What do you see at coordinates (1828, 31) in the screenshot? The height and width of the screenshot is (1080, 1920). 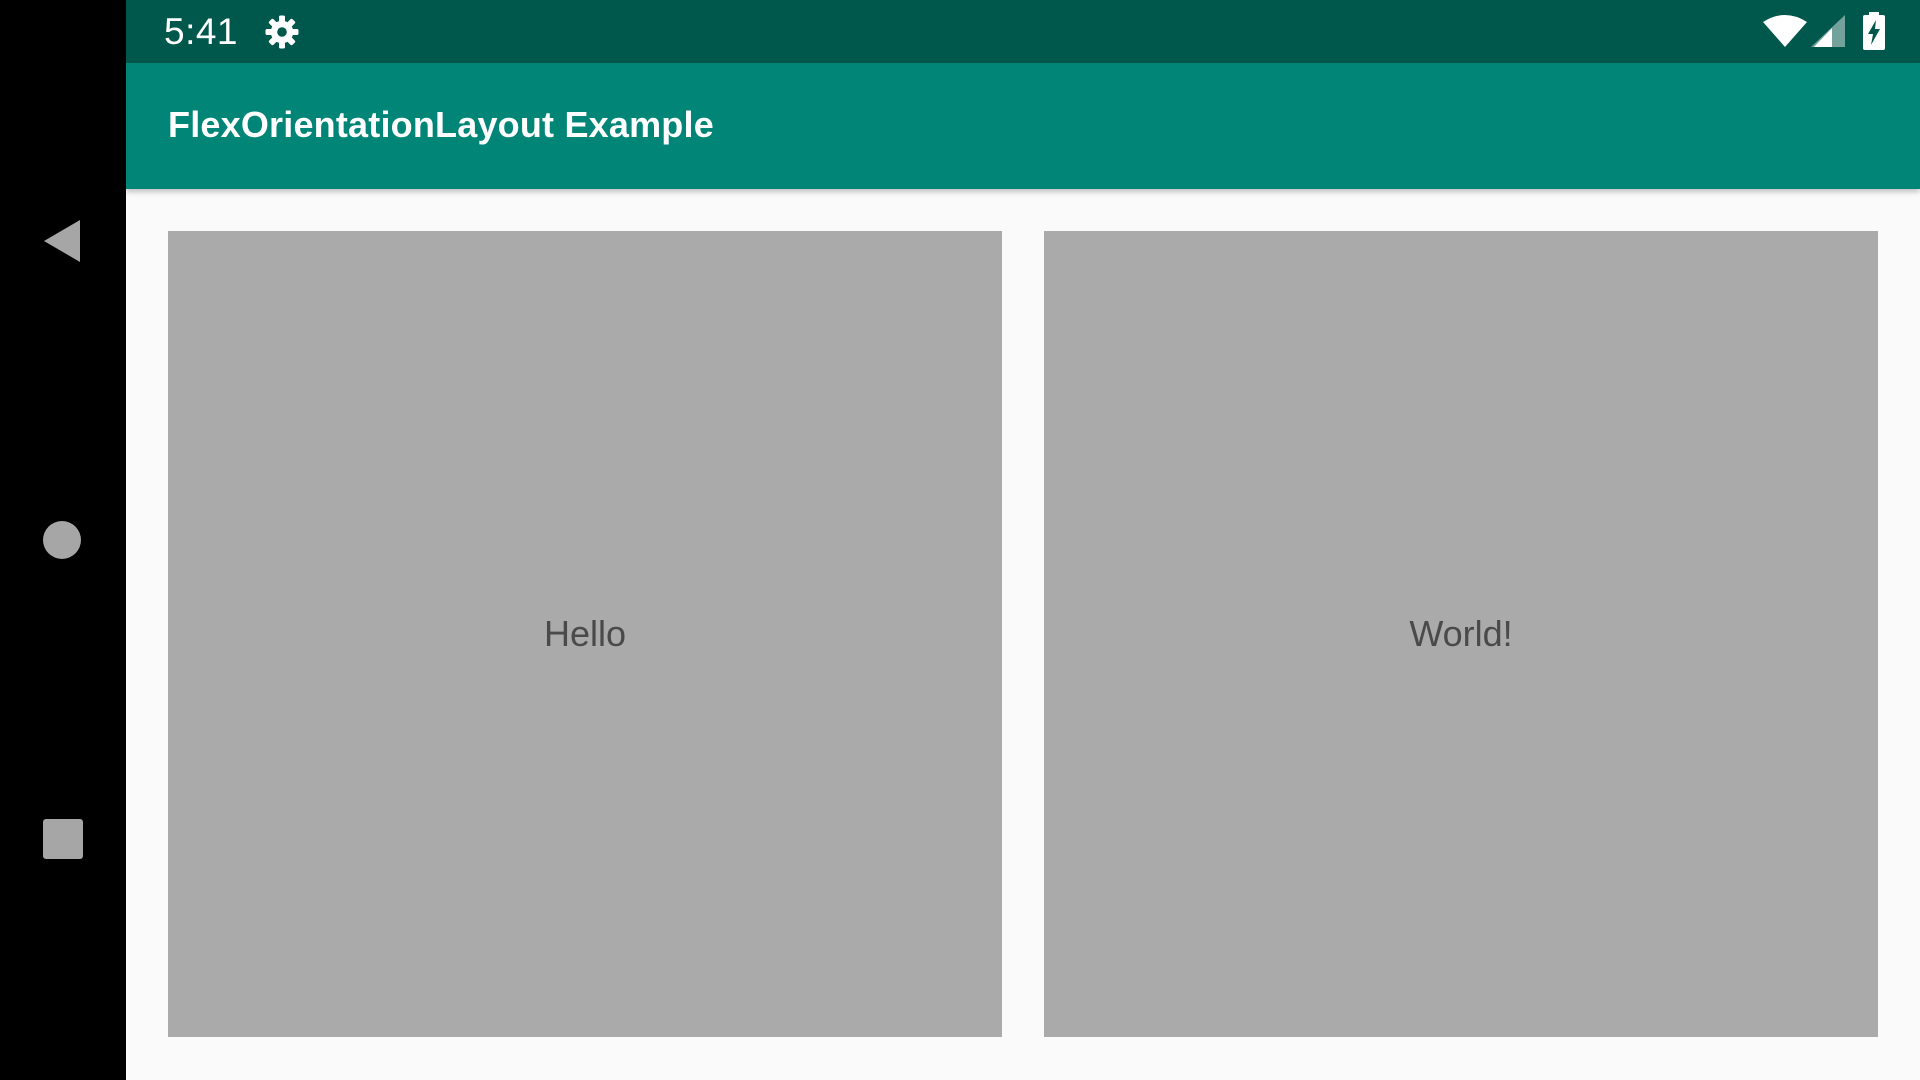 I see `signal-icon` at bounding box center [1828, 31].